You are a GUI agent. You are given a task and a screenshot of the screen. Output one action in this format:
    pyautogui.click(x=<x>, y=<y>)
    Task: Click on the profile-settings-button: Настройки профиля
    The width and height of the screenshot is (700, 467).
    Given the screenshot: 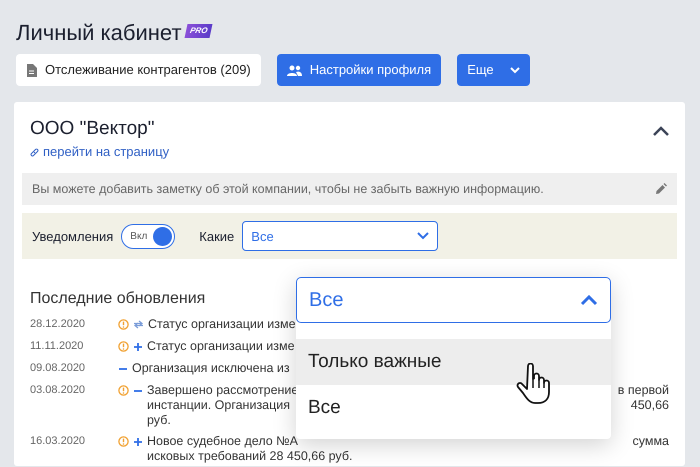 What is the action you would take?
    pyautogui.click(x=359, y=70)
    